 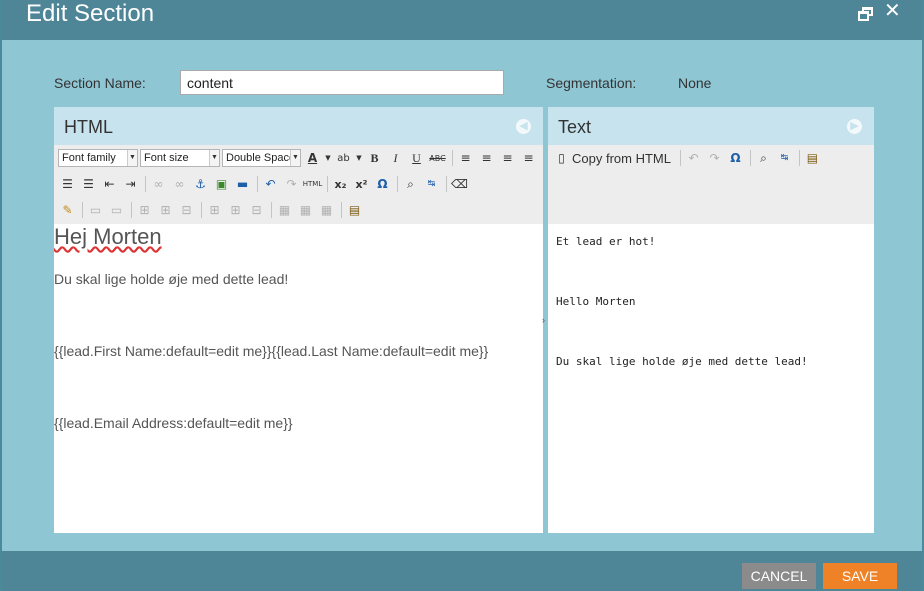 What do you see at coordinates (158, 184) in the screenshot?
I see `link-icon: ∞` at bounding box center [158, 184].